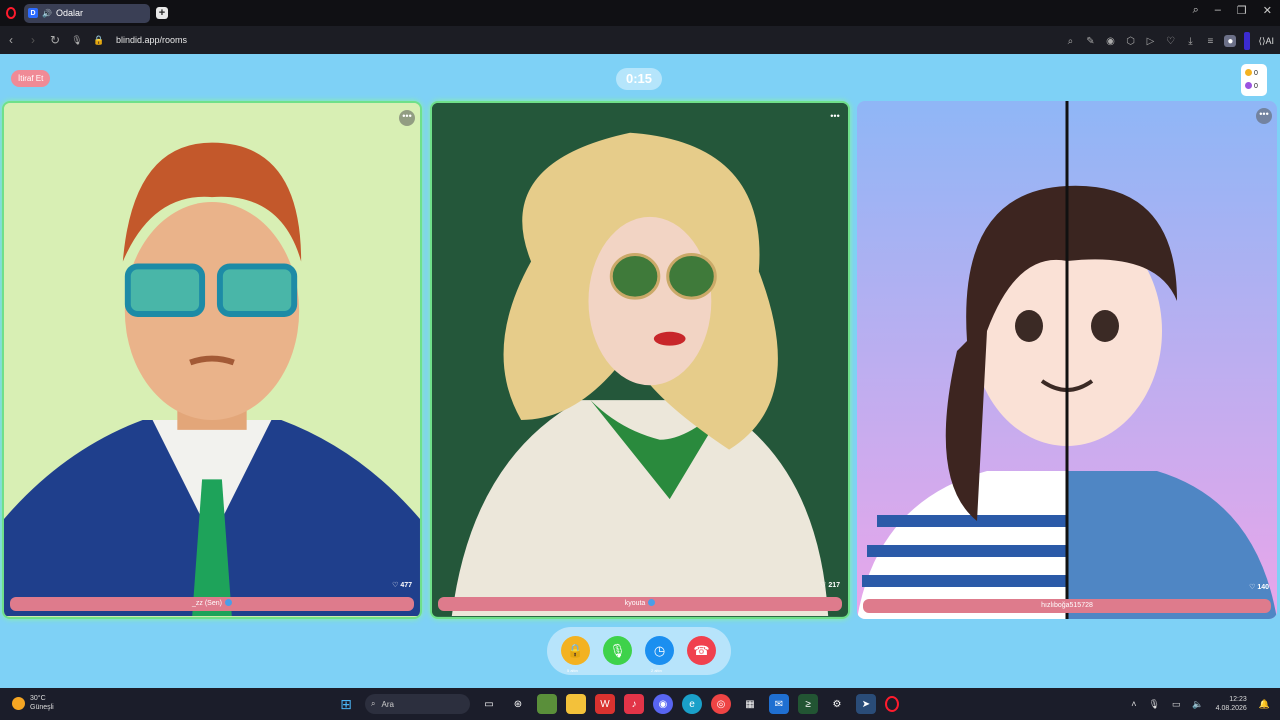 Image resolution: width=1280 pixels, height=720 pixels. What do you see at coordinates (518, 704) in the screenshot?
I see `chatgpt-icon: ⊛` at bounding box center [518, 704].